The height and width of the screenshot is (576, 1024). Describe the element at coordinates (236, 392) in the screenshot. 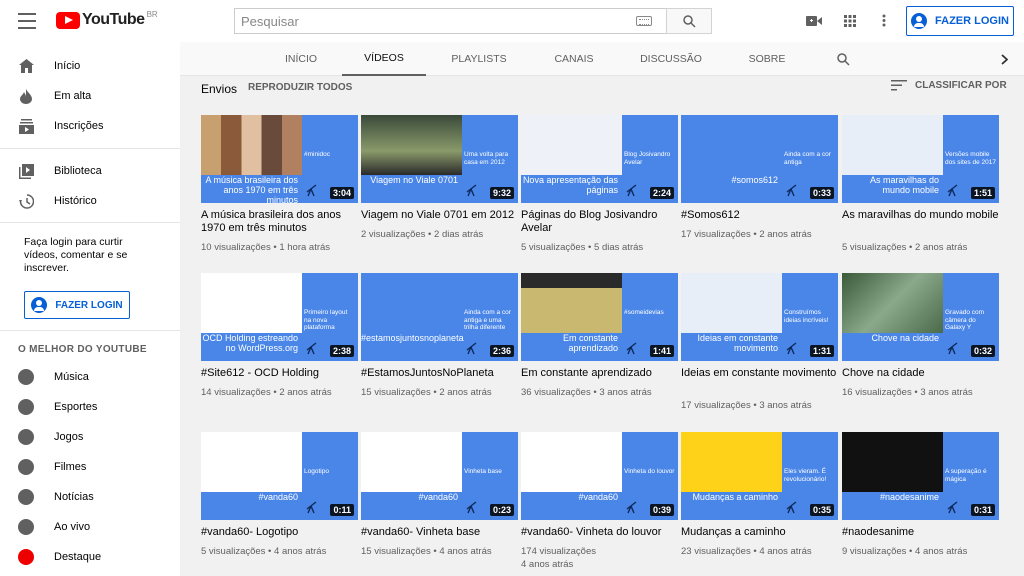

I see `video-views: 14 visualizações` at that location.